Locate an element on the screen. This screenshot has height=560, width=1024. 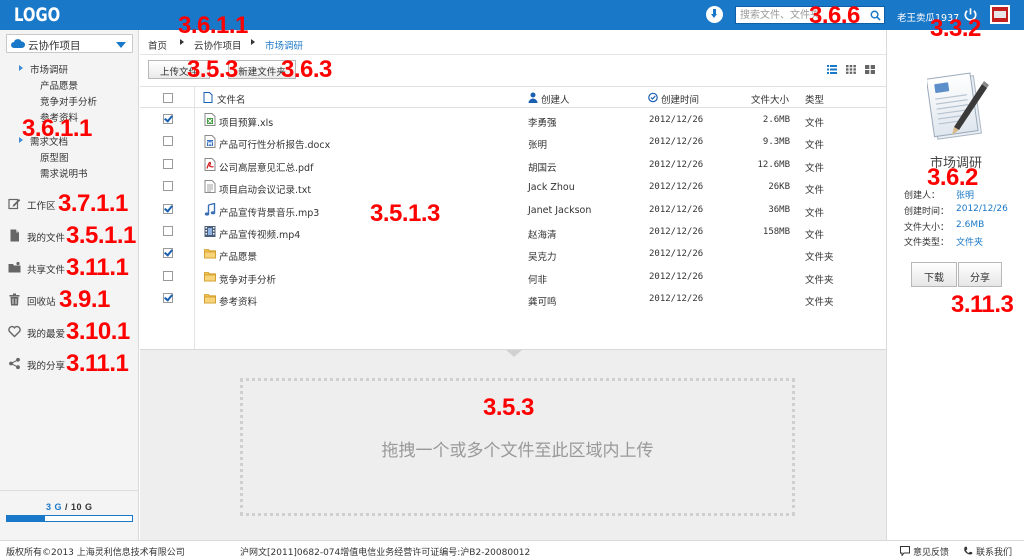
file-creator: Janet Jackson is located at coordinates (560, 210).